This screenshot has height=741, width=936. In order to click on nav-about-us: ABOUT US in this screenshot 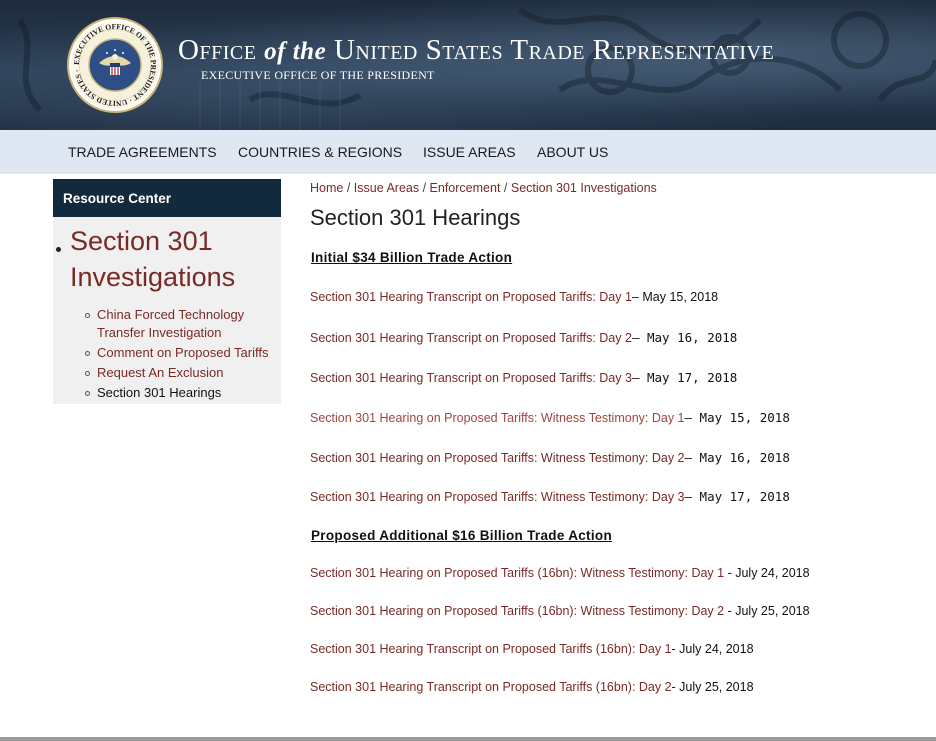, I will do `click(572, 152)`.